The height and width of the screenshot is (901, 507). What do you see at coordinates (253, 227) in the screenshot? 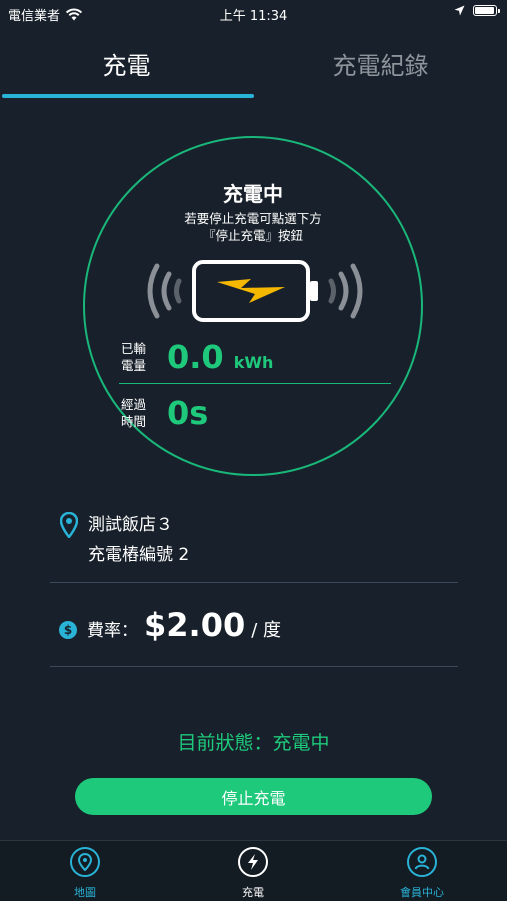
I see `stop-hint: 若要停止充電可點選下方 『停止充電』按鈕` at bounding box center [253, 227].